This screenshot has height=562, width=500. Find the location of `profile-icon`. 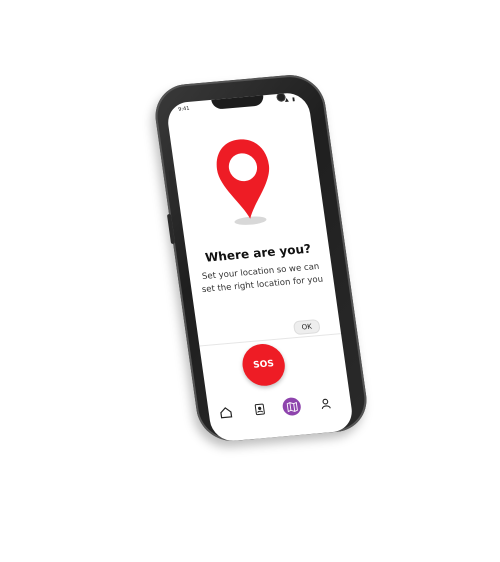

profile-icon is located at coordinates (326, 404).